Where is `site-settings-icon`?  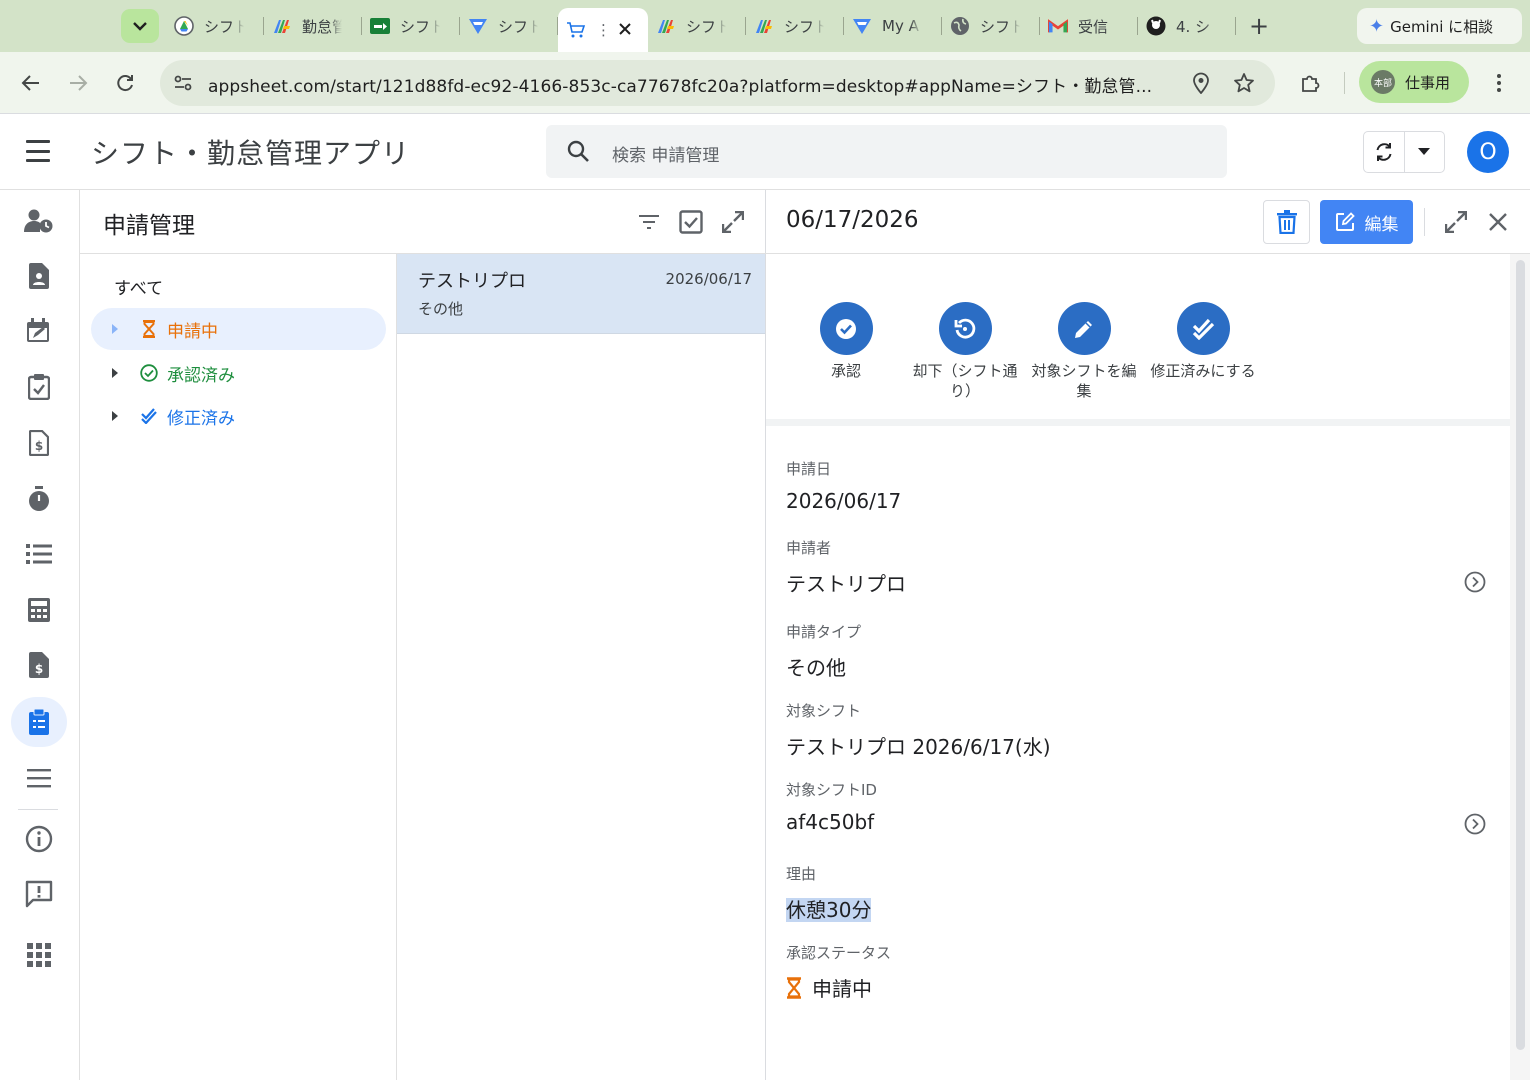 site-settings-icon is located at coordinates (183, 83).